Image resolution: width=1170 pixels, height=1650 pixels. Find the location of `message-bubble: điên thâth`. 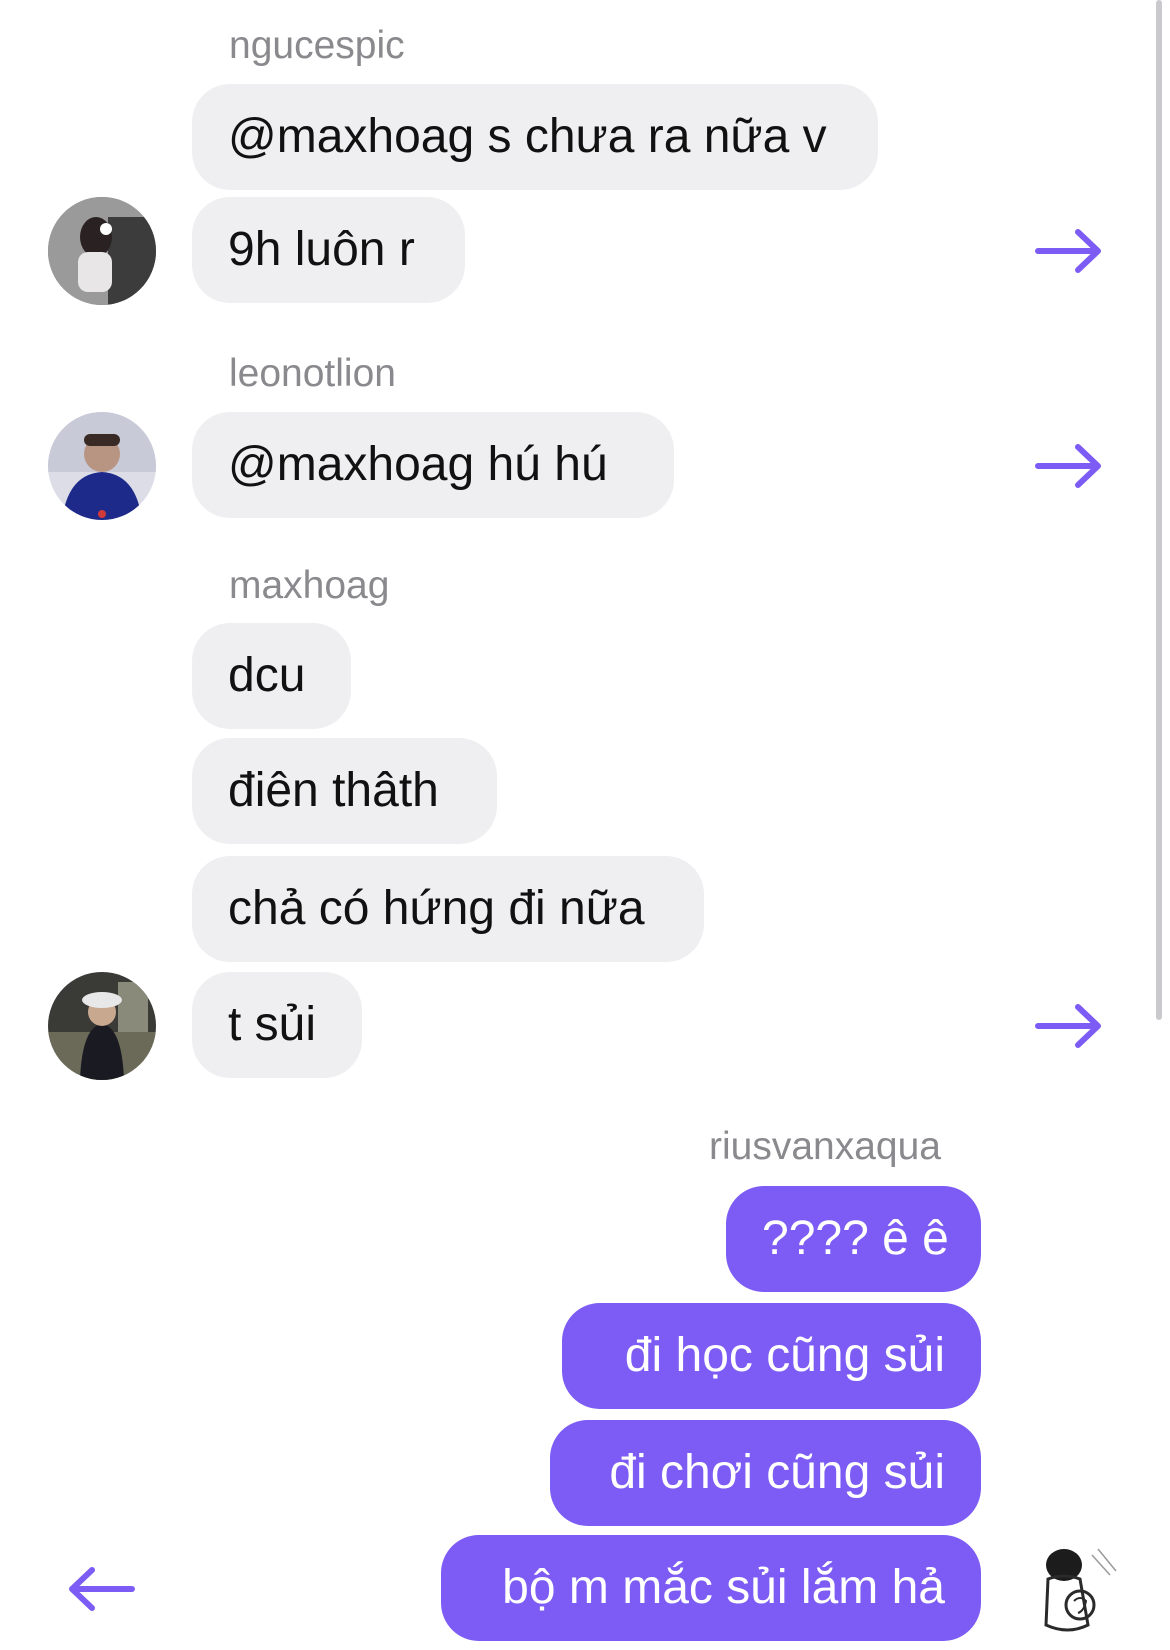

message-bubble: điên thâth is located at coordinates (344, 791).